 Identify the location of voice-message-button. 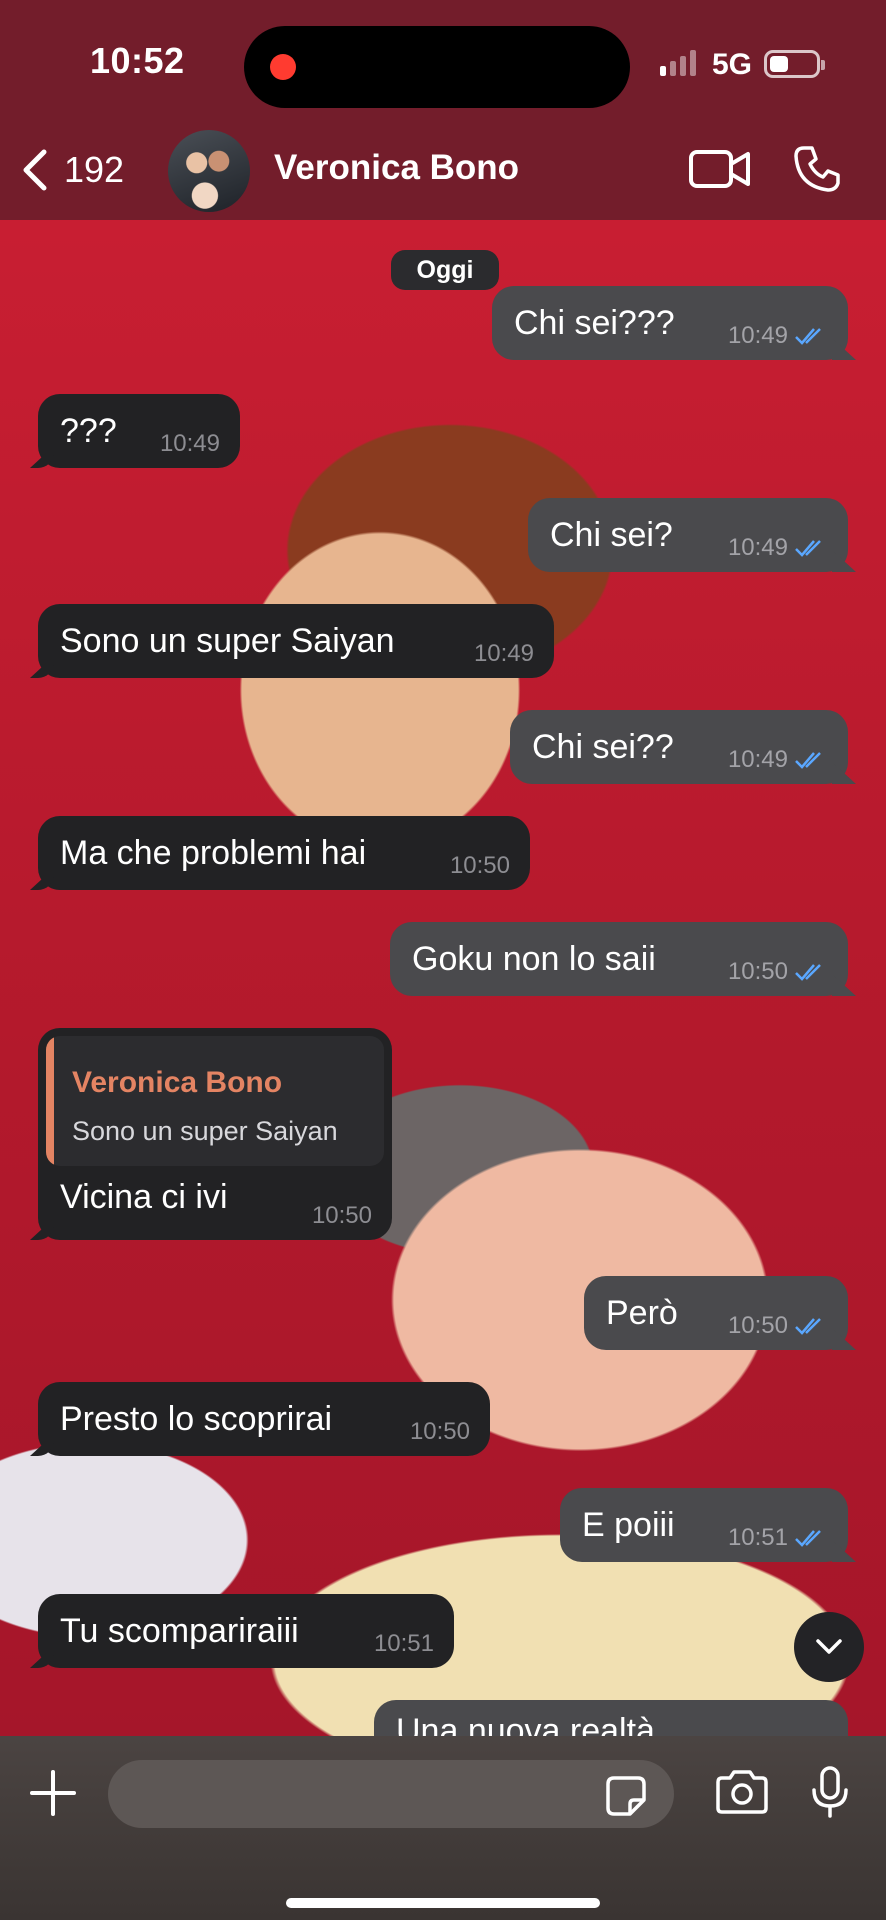
(830, 1794).